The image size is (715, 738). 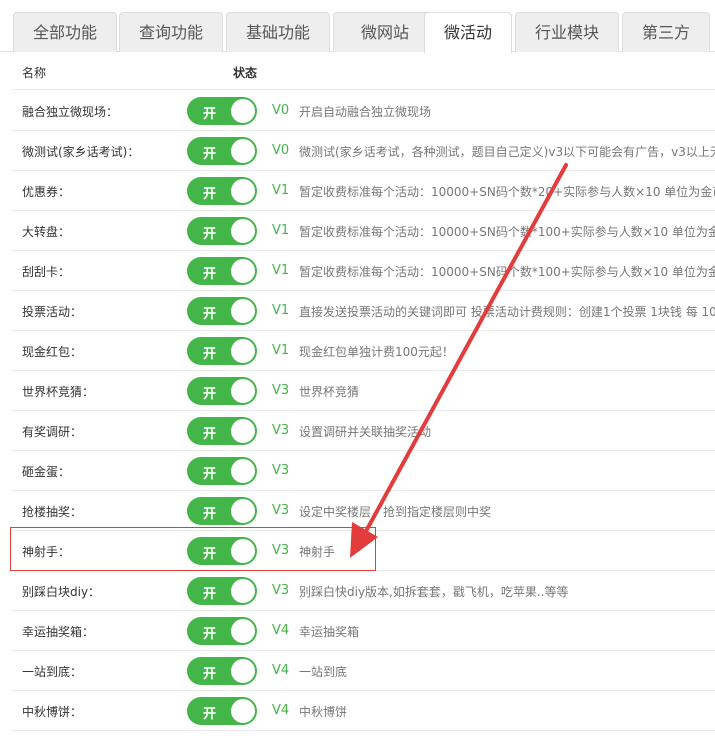 I want to click on activity-description: 世界杯竞猜, so click(x=329, y=392).